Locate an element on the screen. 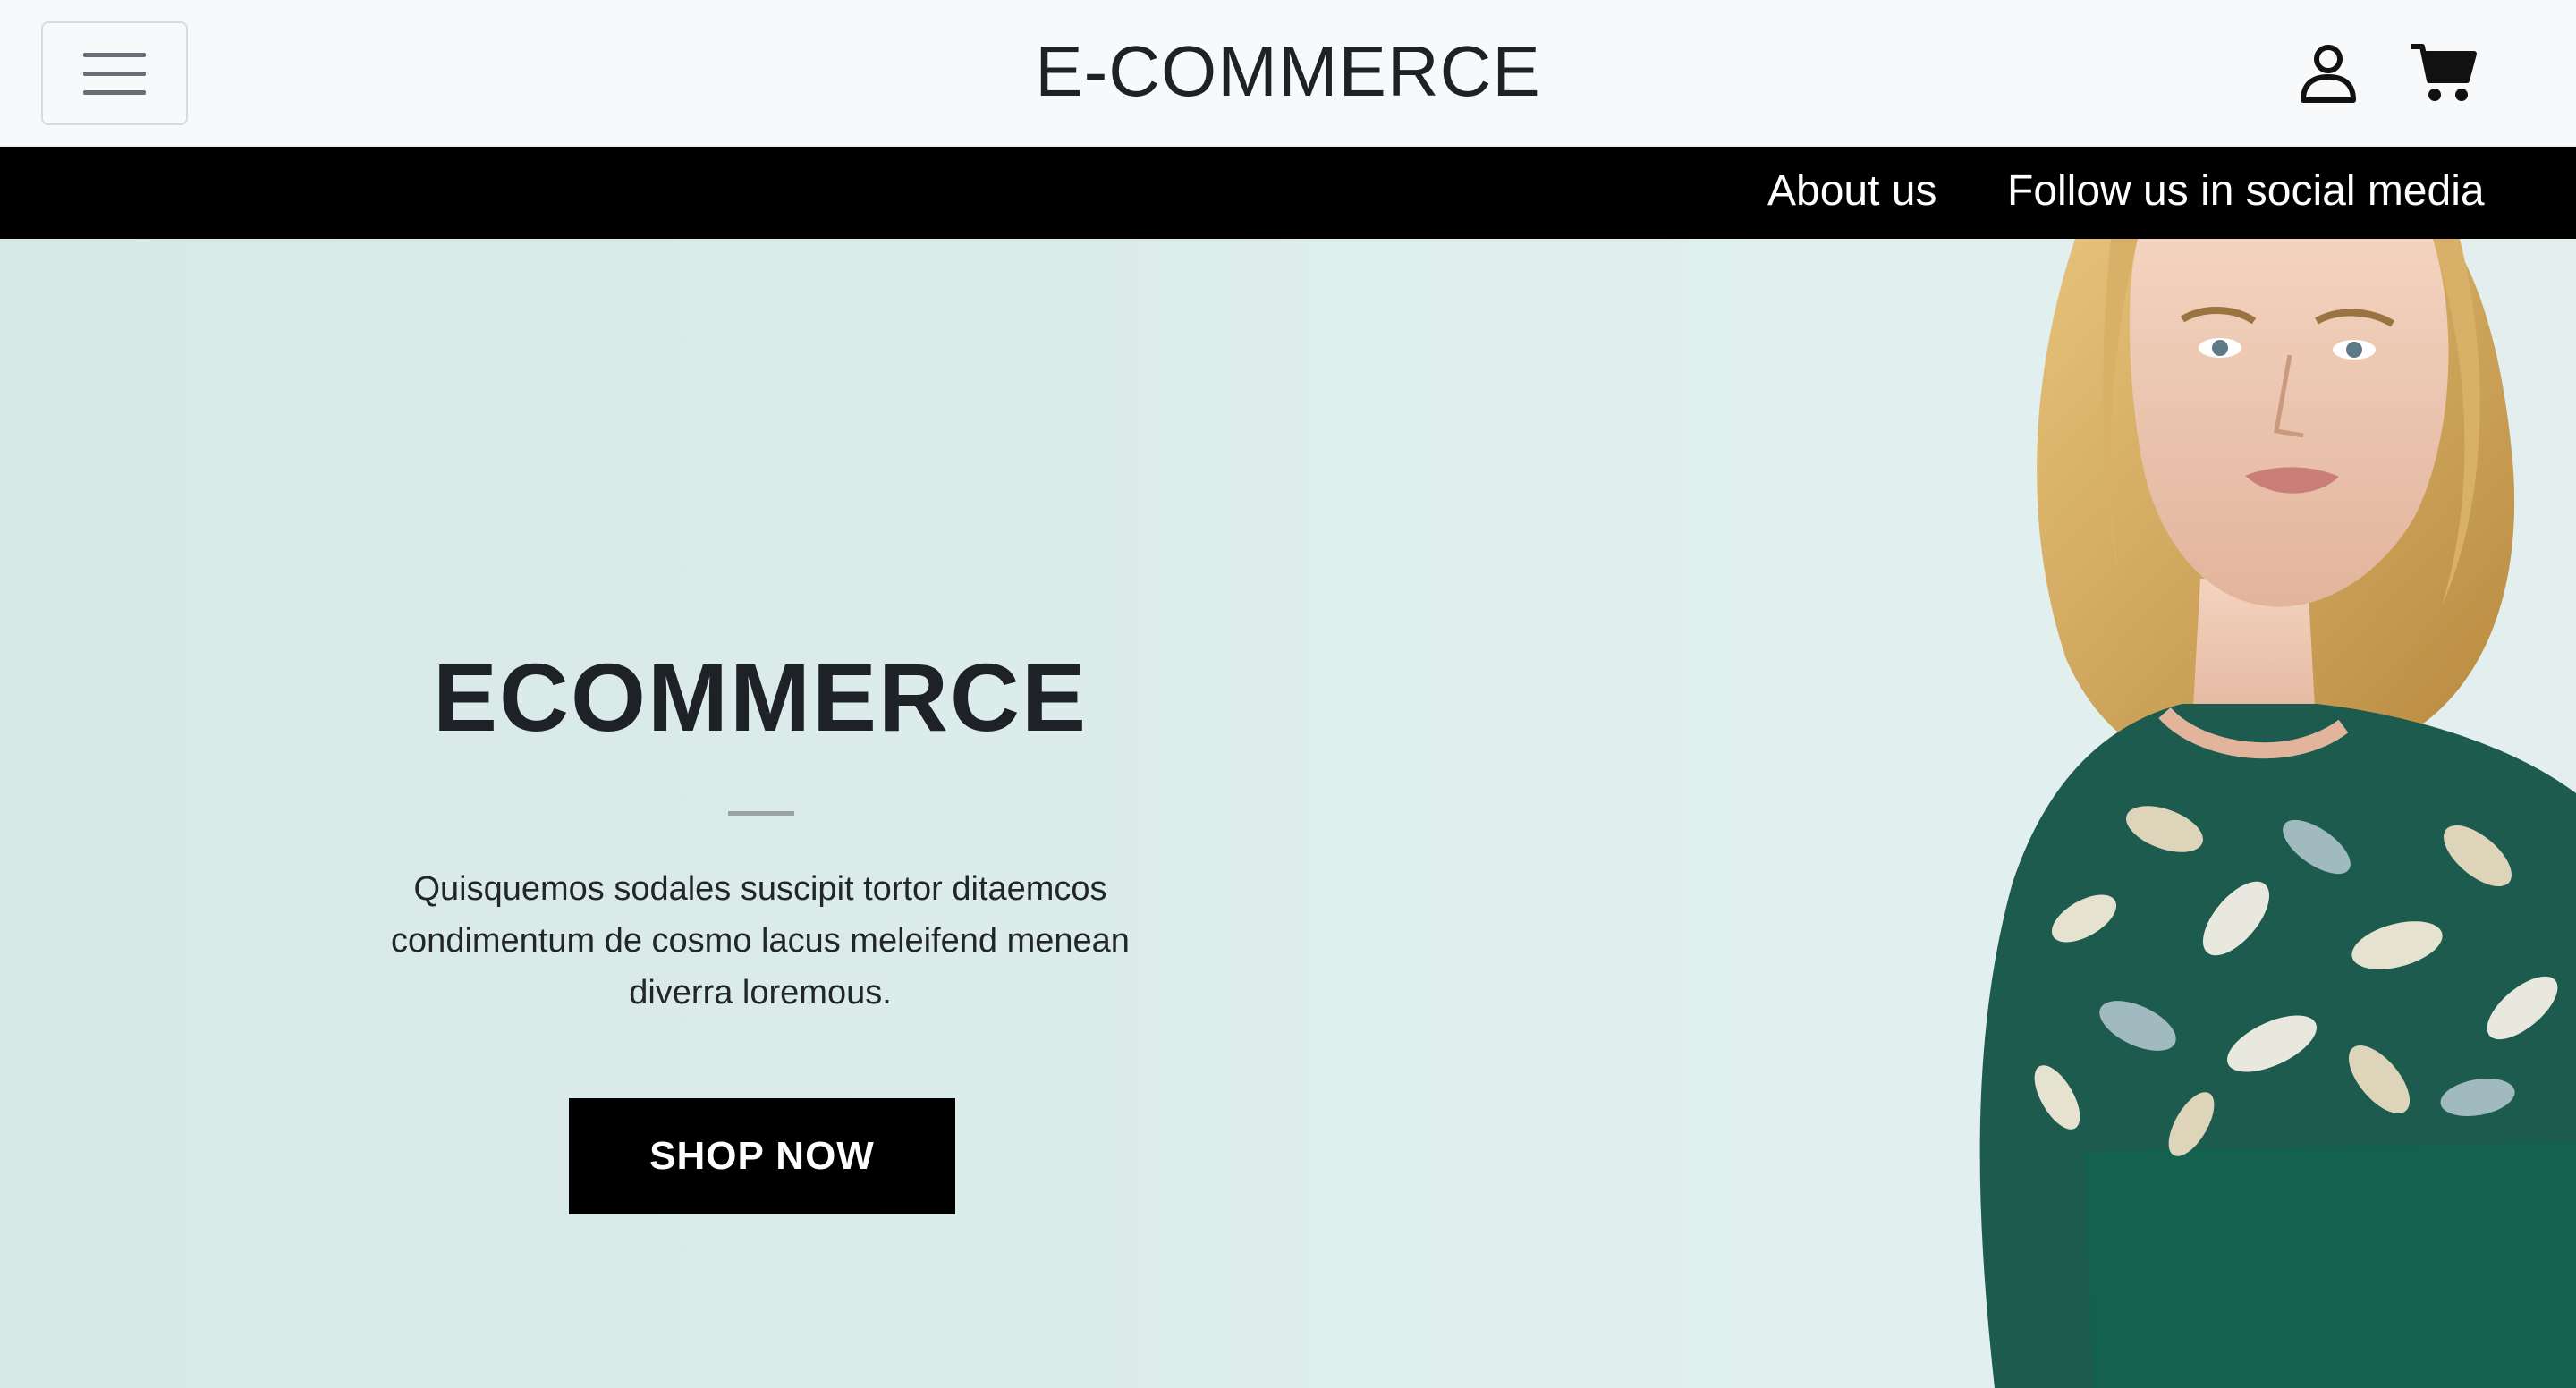 This screenshot has height=1388, width=2576. brand-logo-text: E-COMMERCE is located at coordinates (1288, 71).